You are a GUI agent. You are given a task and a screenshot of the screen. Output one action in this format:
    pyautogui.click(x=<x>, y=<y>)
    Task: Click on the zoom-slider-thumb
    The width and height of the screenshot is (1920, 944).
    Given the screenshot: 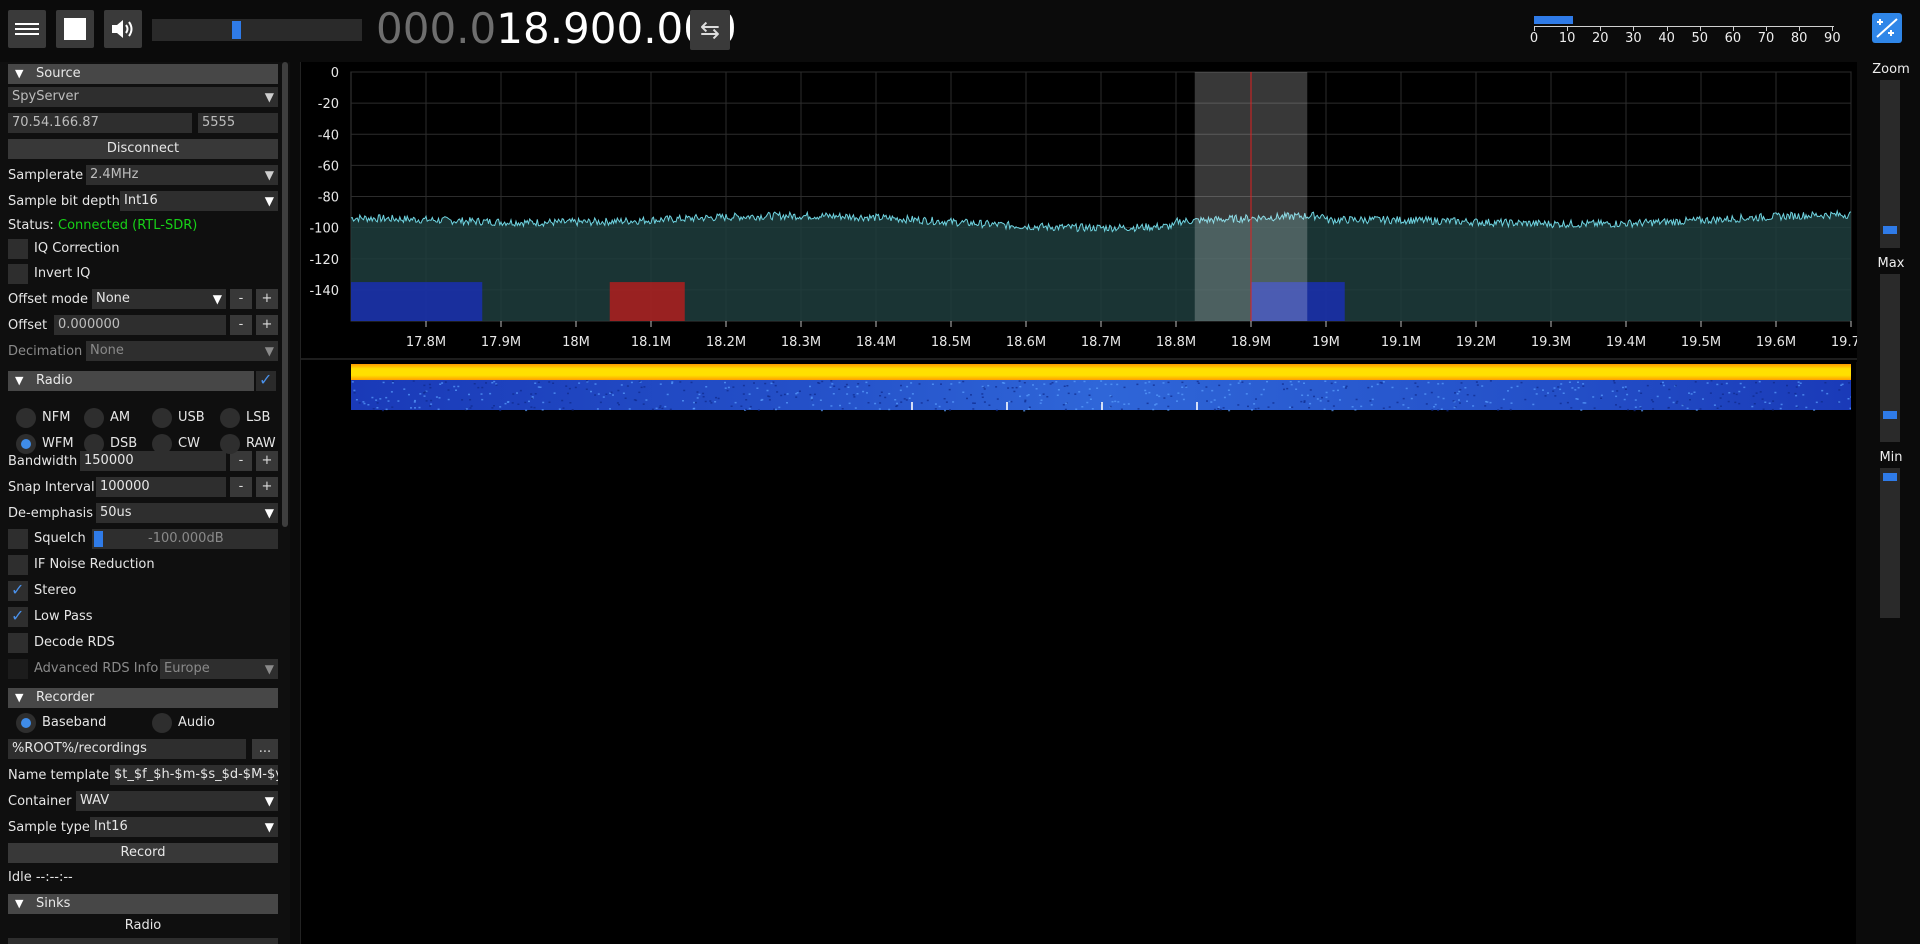 What is the action you would take?
    pyautogui.click(x=1890, y=230)
    